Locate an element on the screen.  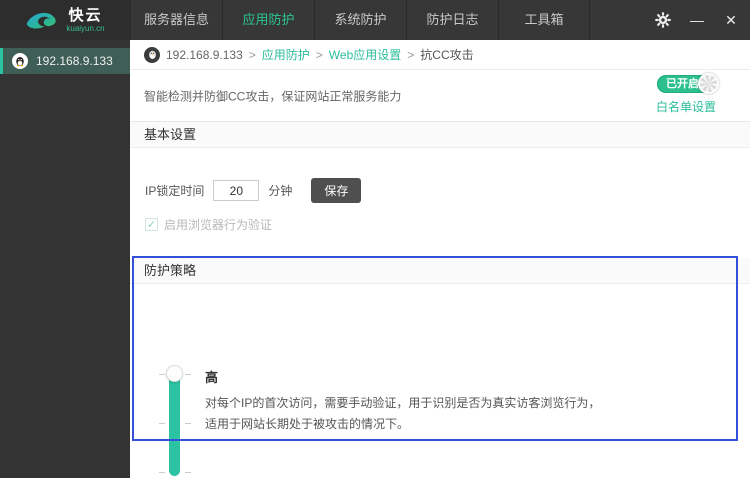
policy-level-slider is located at coordinates (174, 423).